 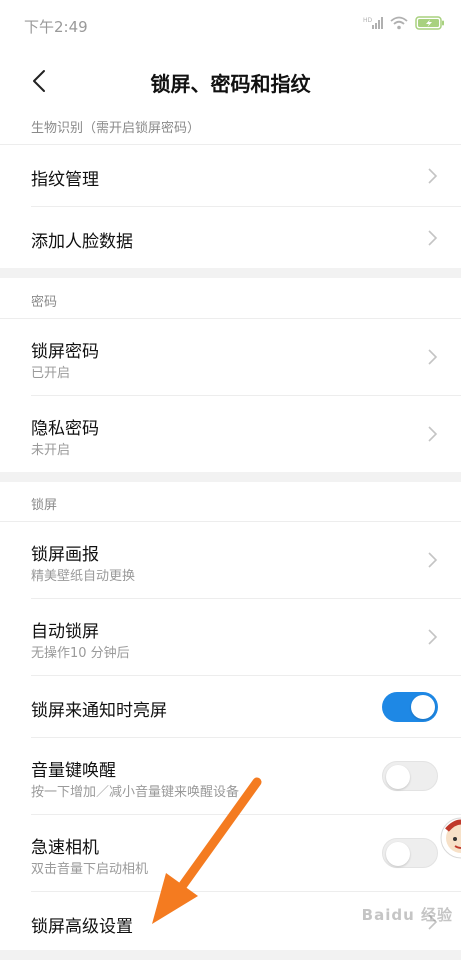 I want to click on row-auto-lock: 自动锁屏 无操作10 分钟后, so click(x=230, y=637).